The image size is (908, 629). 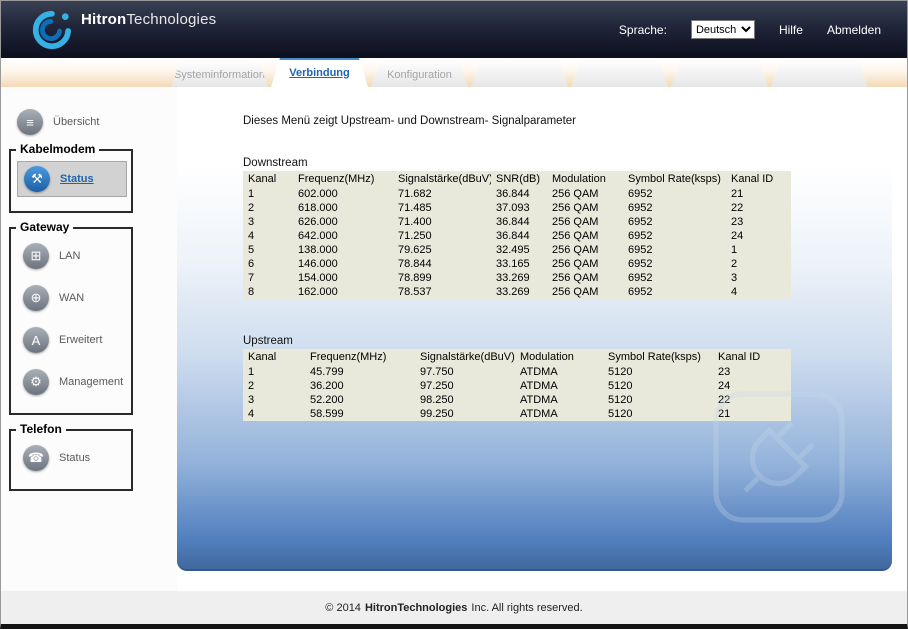 I want to click on lan-icon: ⊞, so click(x=36, y=256).